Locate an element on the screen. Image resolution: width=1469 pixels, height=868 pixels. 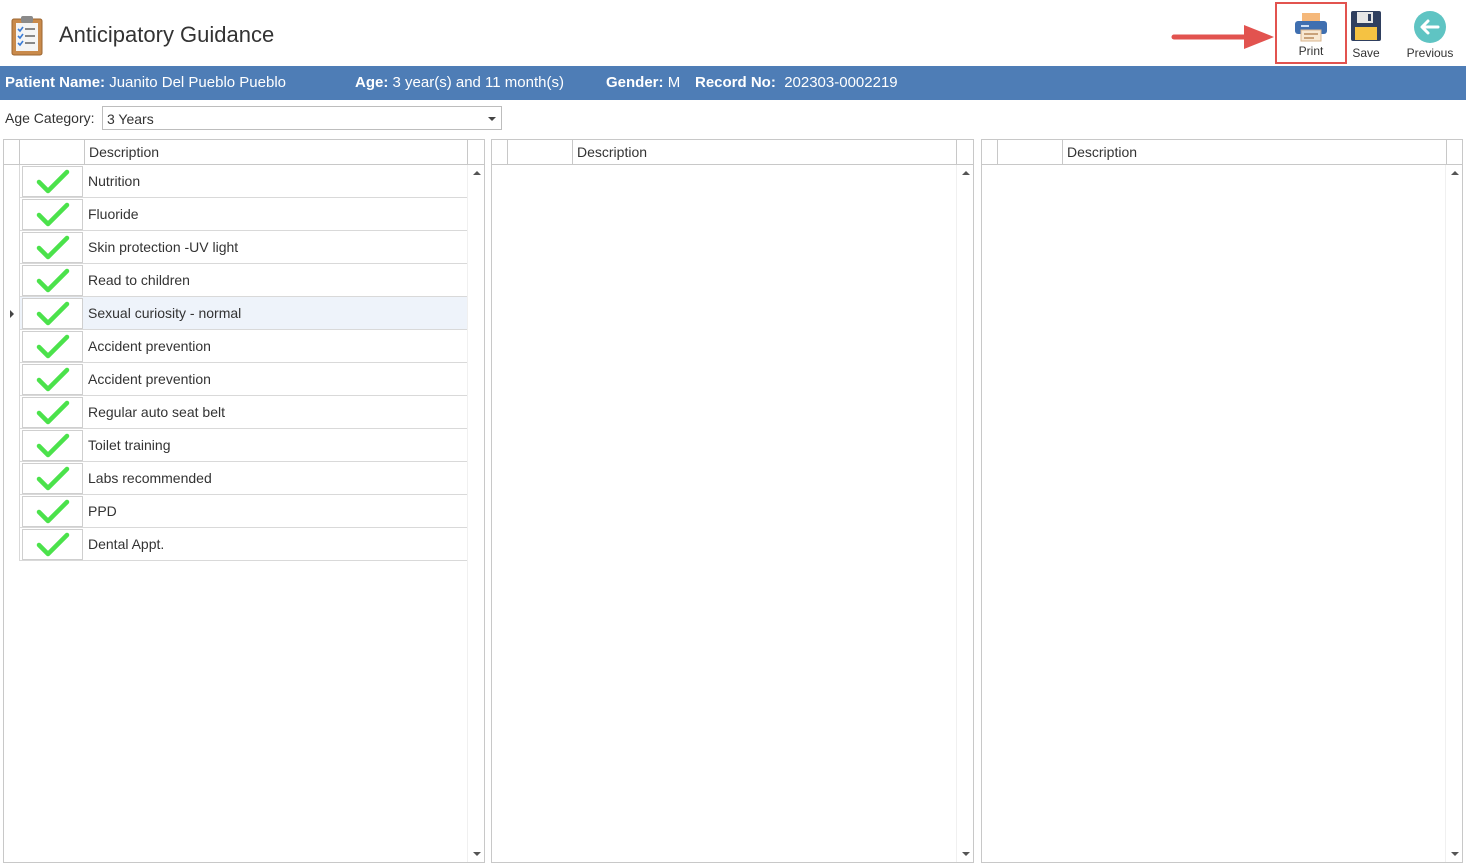
patient-name-label: Patient Name: is located at coordinates (55, 82).